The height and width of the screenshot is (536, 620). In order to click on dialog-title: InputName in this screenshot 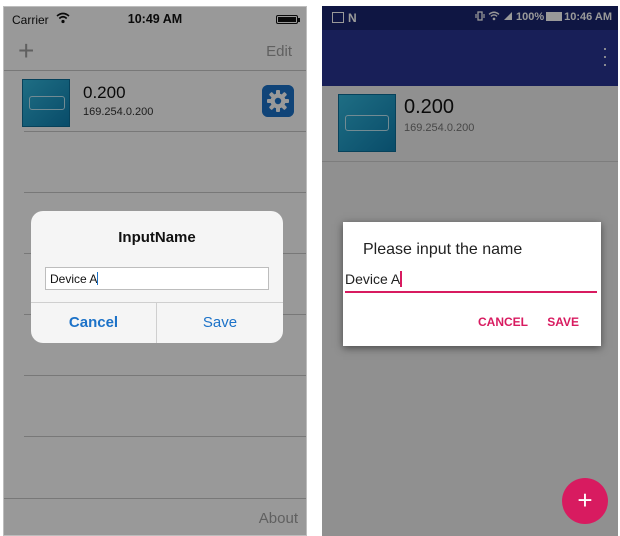, I will do `click(157, 237)`.